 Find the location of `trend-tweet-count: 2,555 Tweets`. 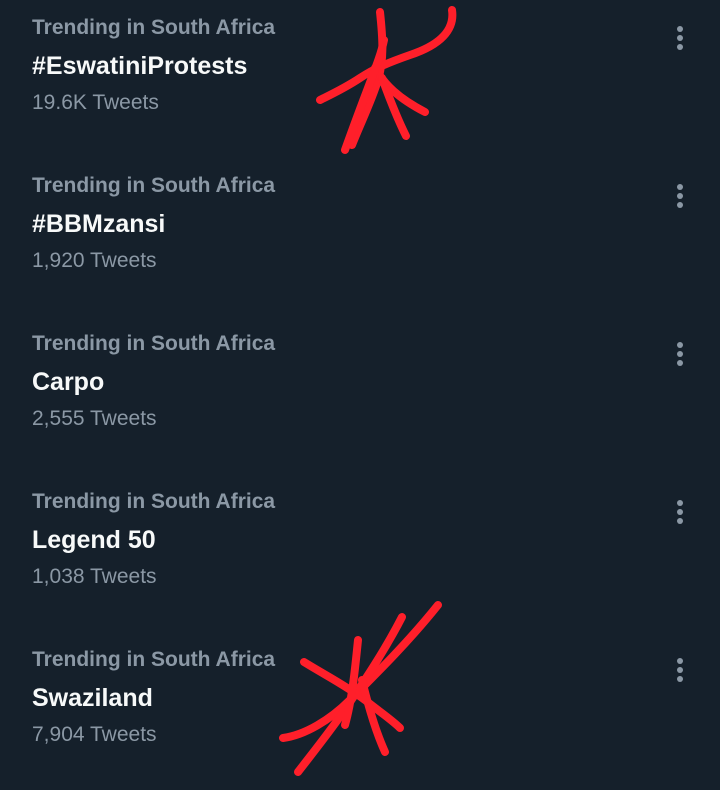

trend-tweet-count: 2,555 Tweets is located at coordinates (94, 418).